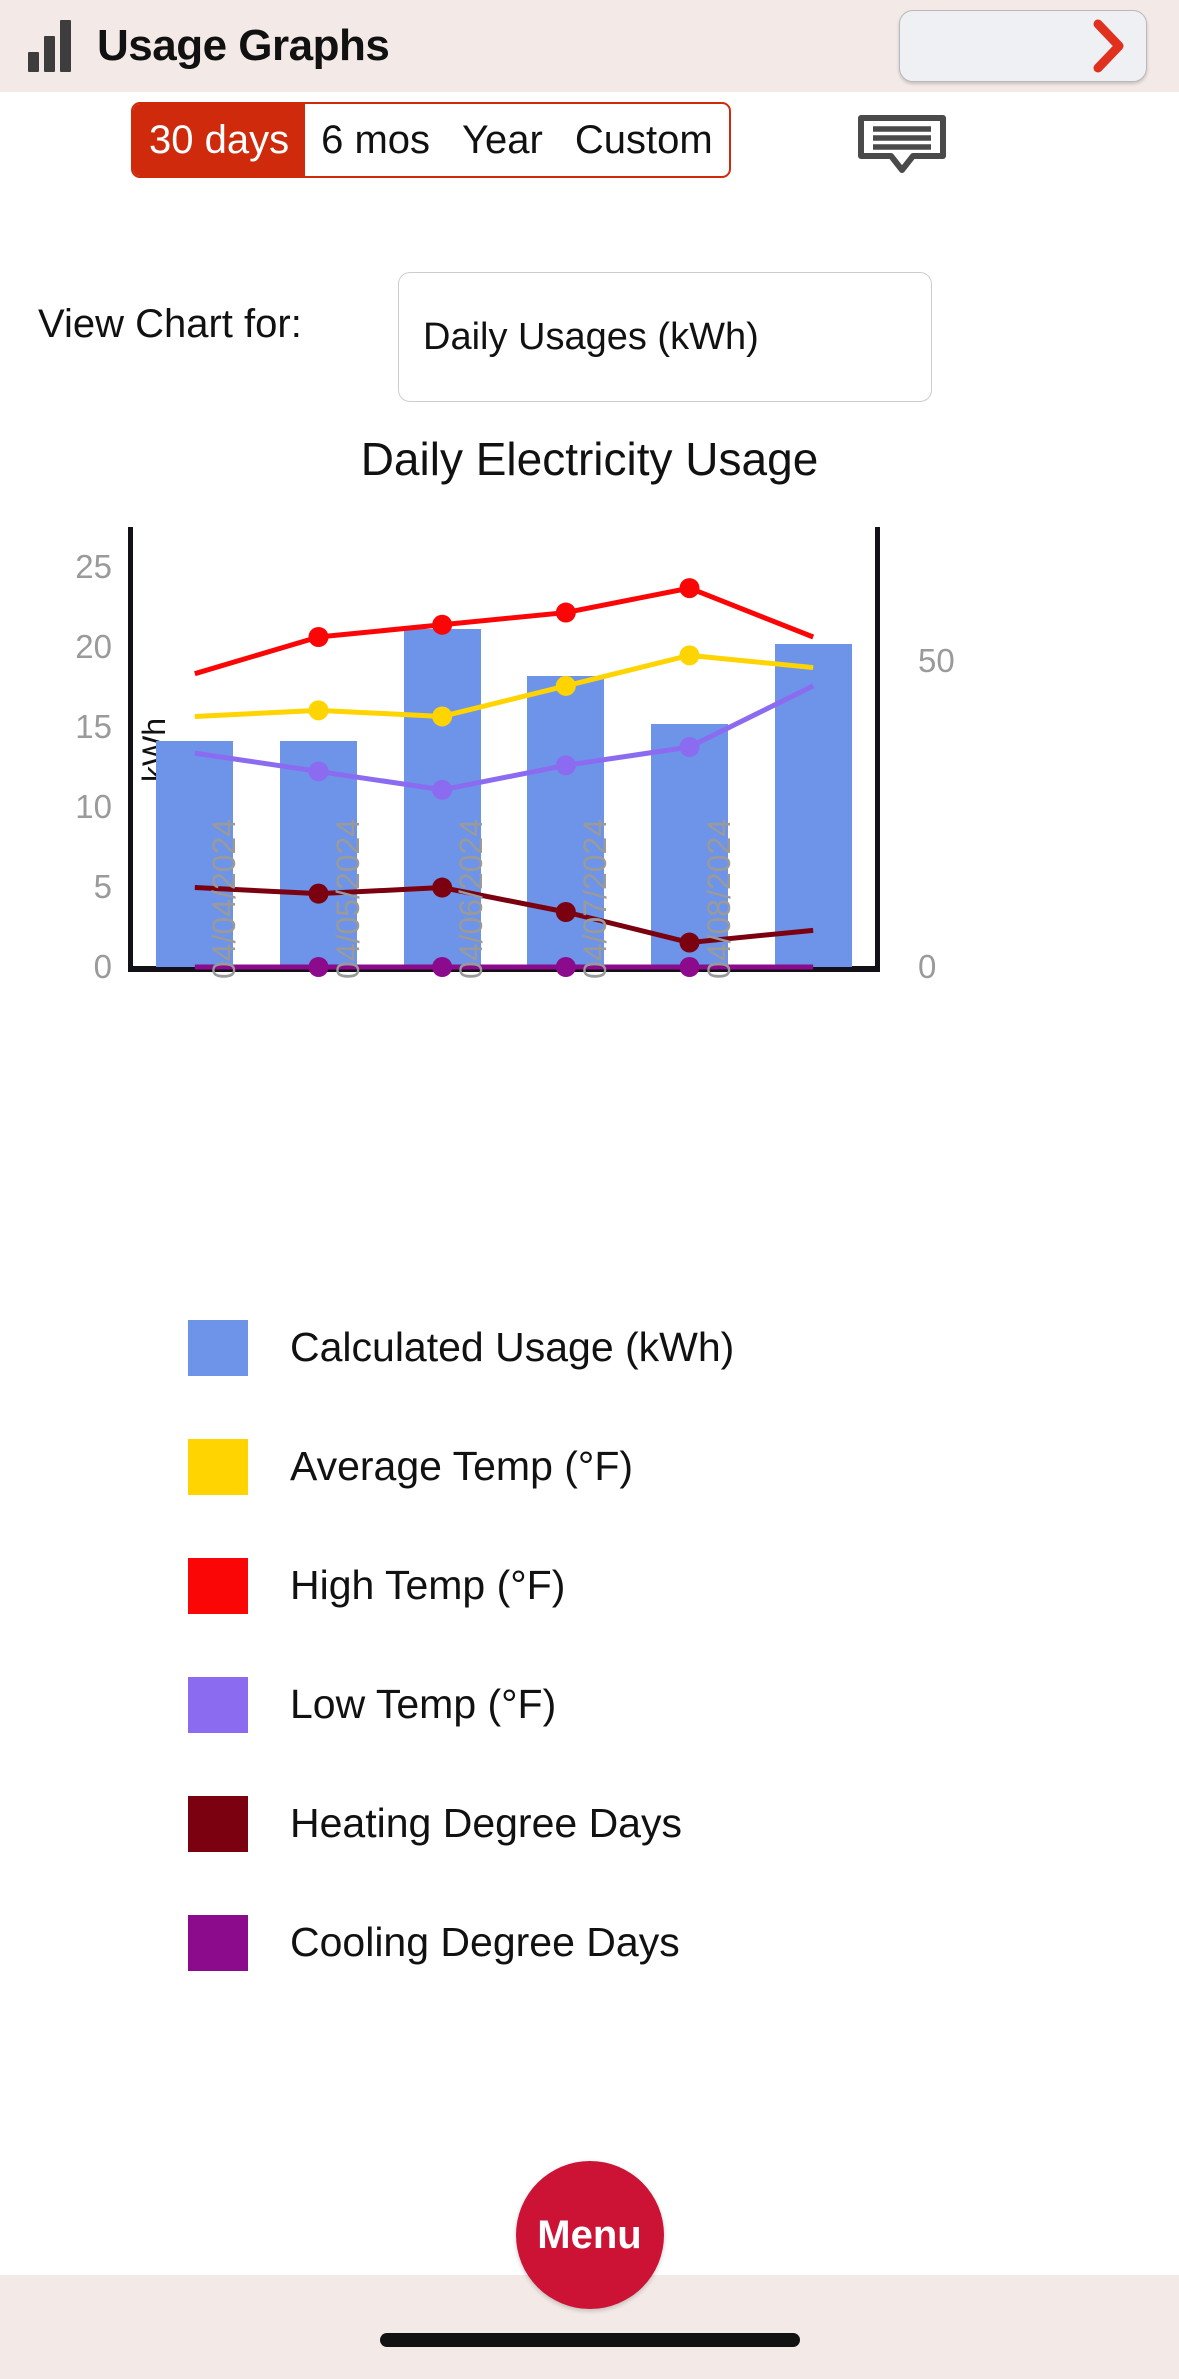 The width and height of the screenshot is (1179, 2379). I want to click on legend-item-calculated-usage: Calculated Usage (kWh), so click(589, 1347).